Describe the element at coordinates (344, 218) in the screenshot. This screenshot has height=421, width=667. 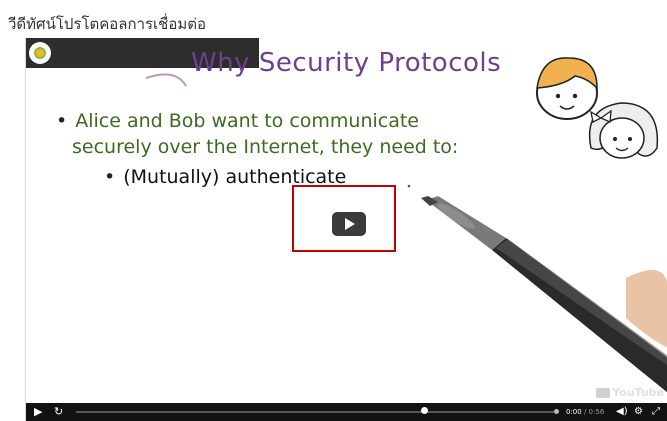
I see `highlight-box` at that location.